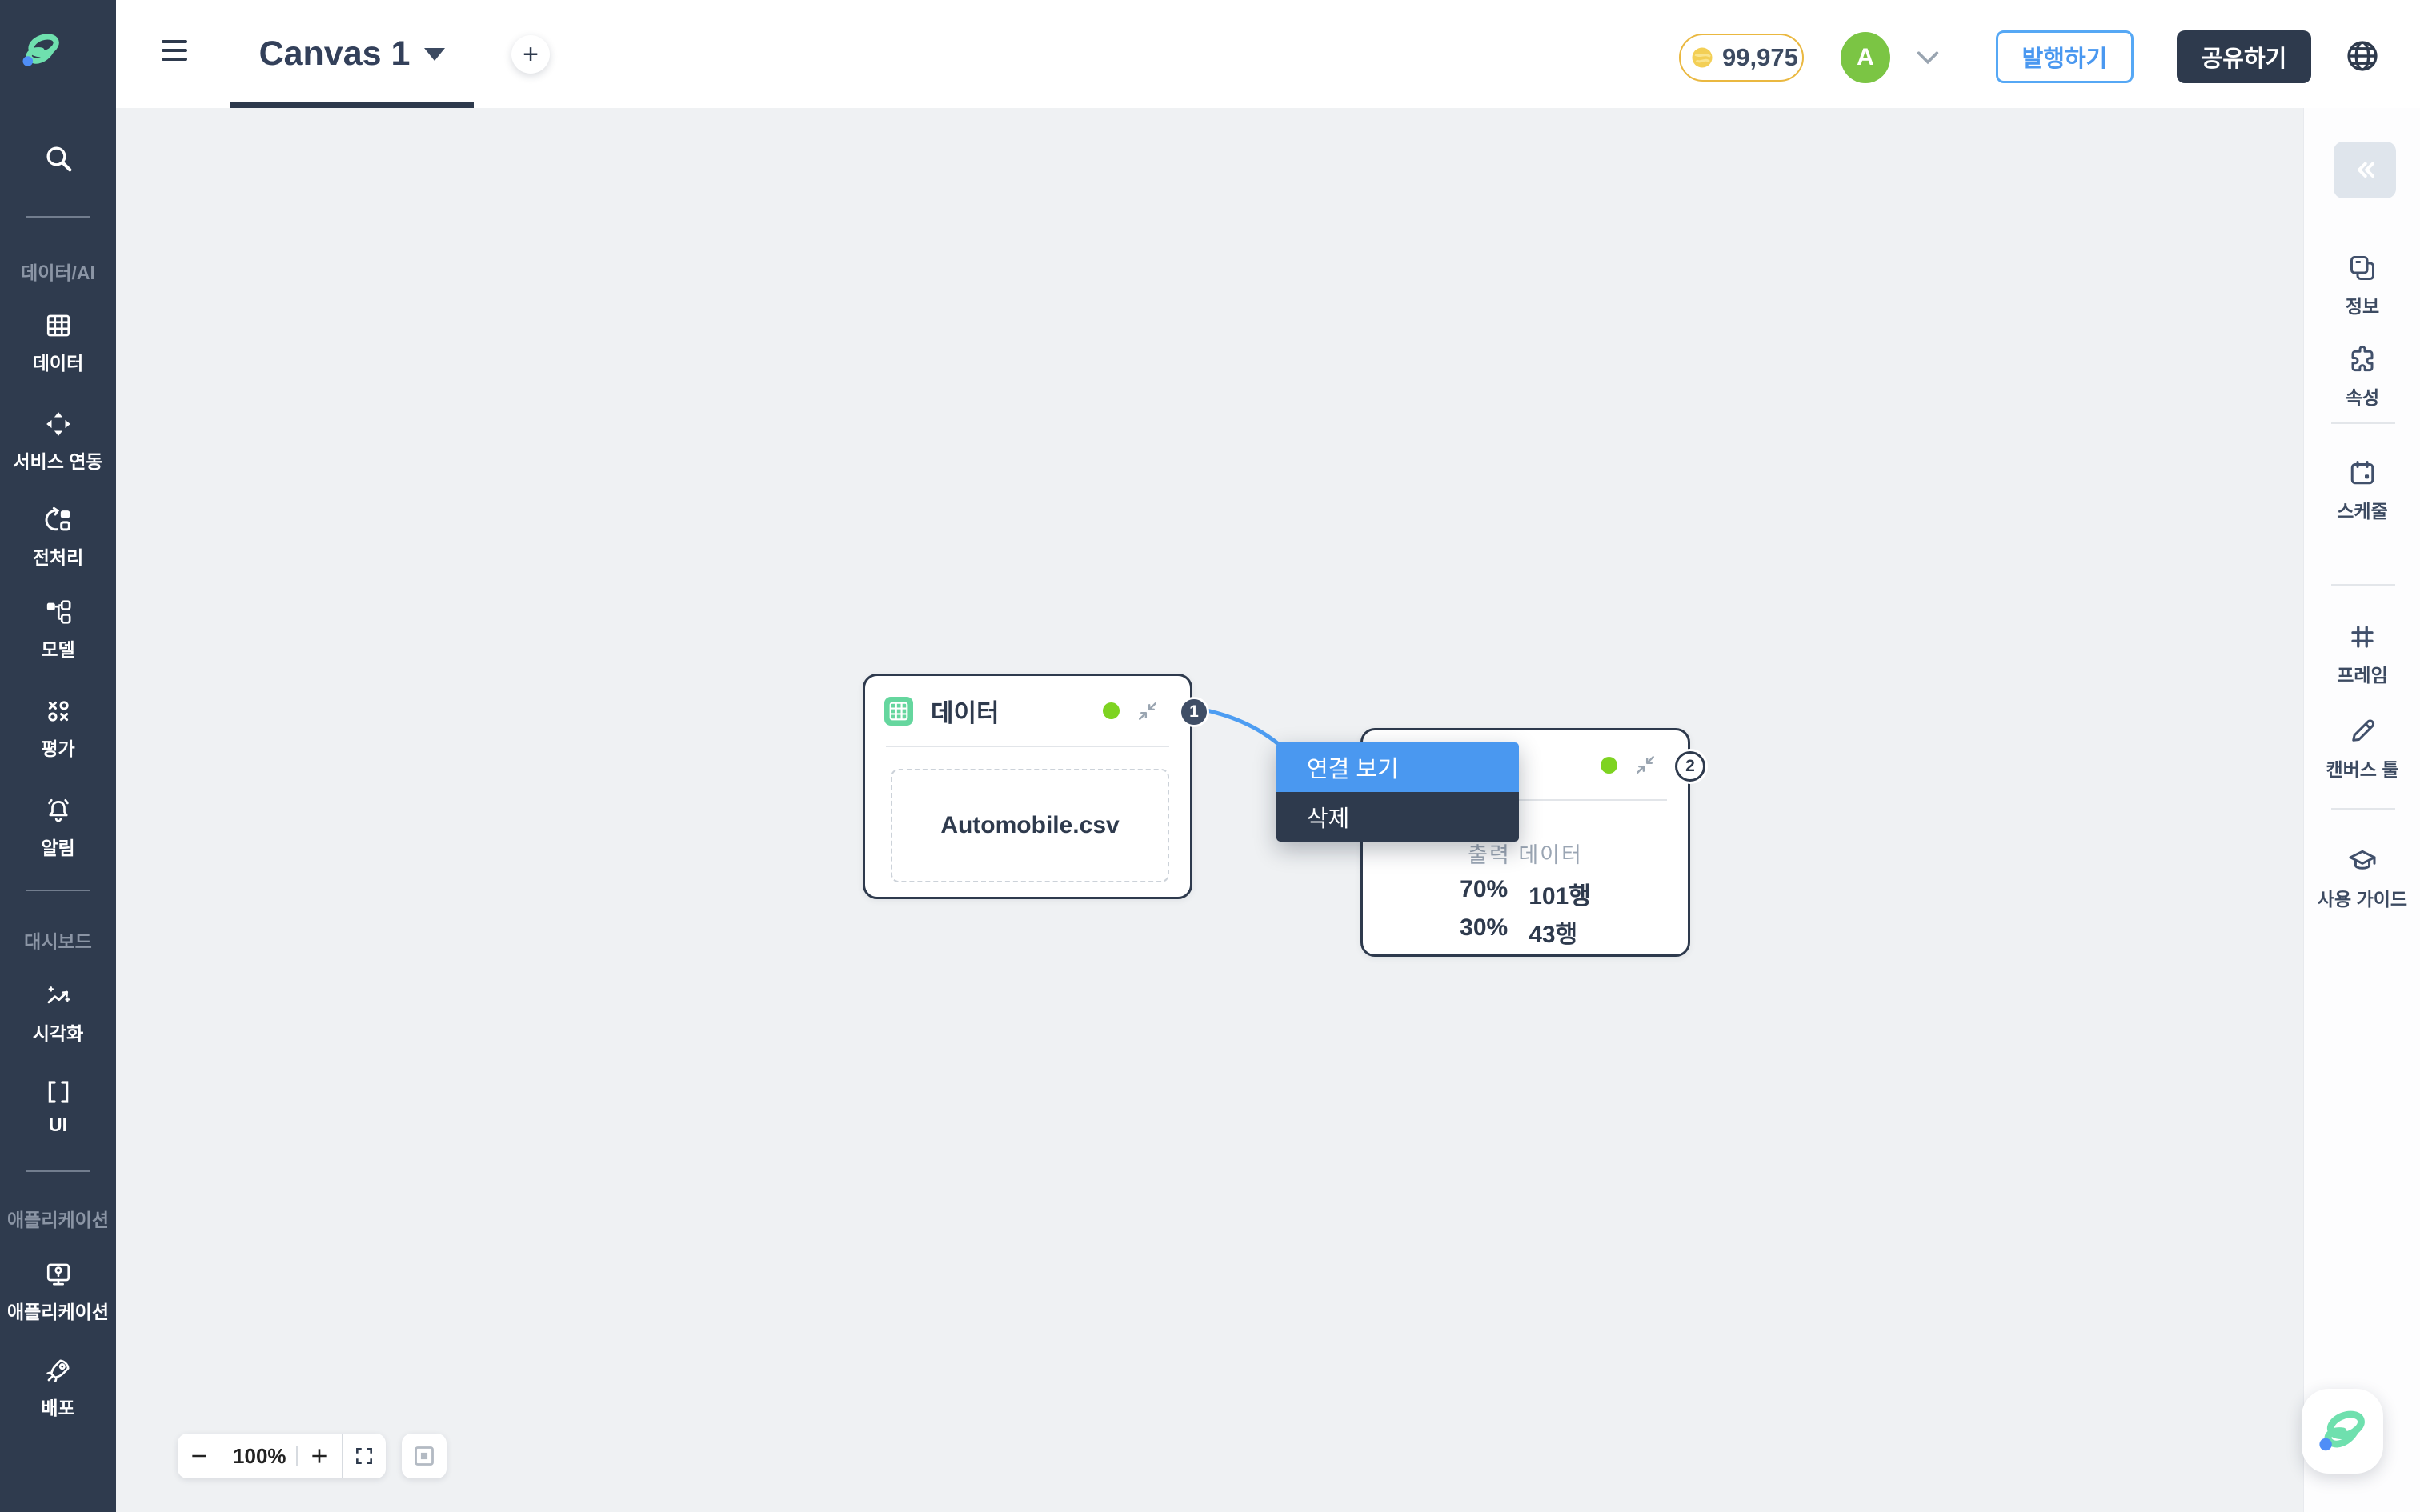 Image resolution: width=2420 pixels, height=1512 pixels. Describe the element at coordinates (58, 1274) in the screenshot. I see `app-icon` at that location.